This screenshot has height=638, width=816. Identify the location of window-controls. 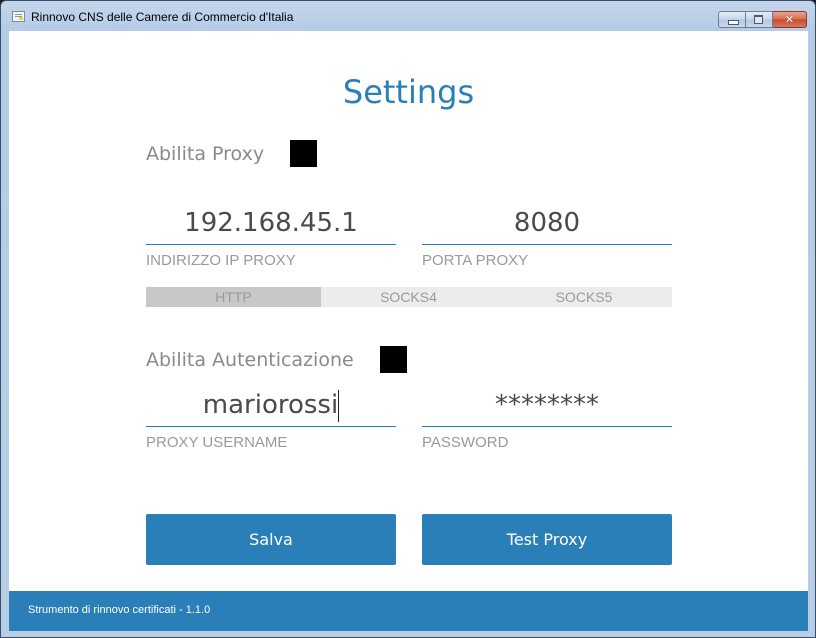
(762, 20).